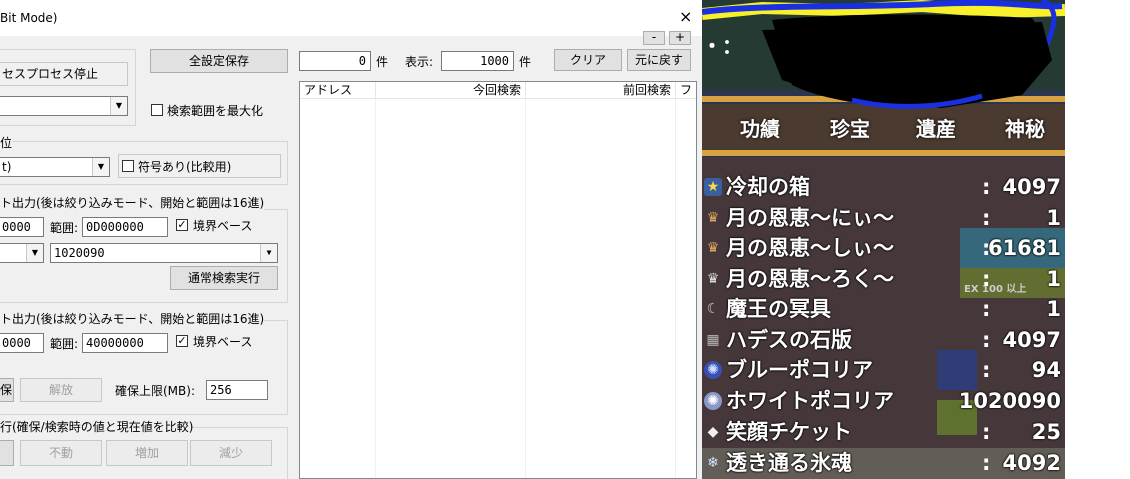 This screenshot has height=479, width=1130. I want to click on column-header-address: アドレス, so click(338, 90).